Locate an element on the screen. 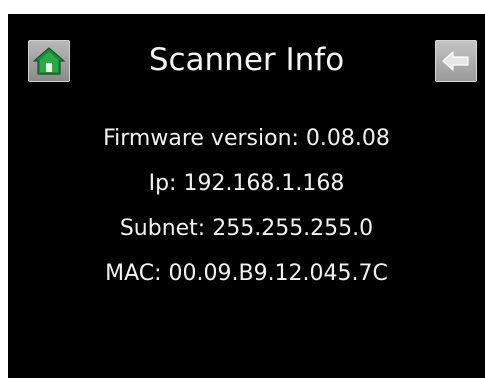  firmware-version-text: Firmware version: 0.08.08 is located at coordinates (246, 138).